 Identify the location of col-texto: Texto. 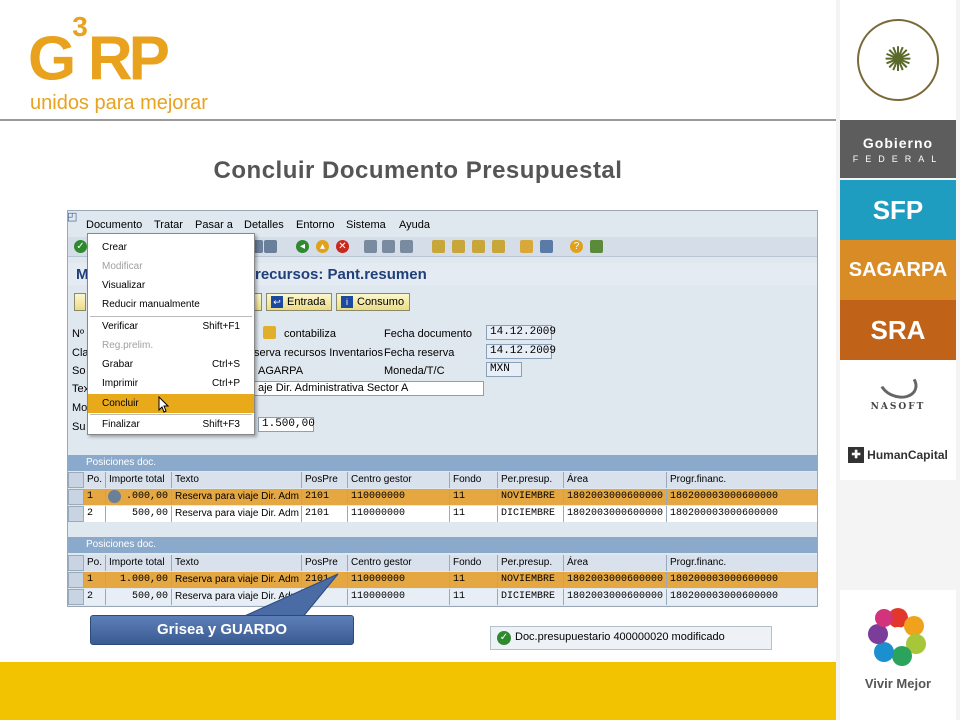
(237, 480).